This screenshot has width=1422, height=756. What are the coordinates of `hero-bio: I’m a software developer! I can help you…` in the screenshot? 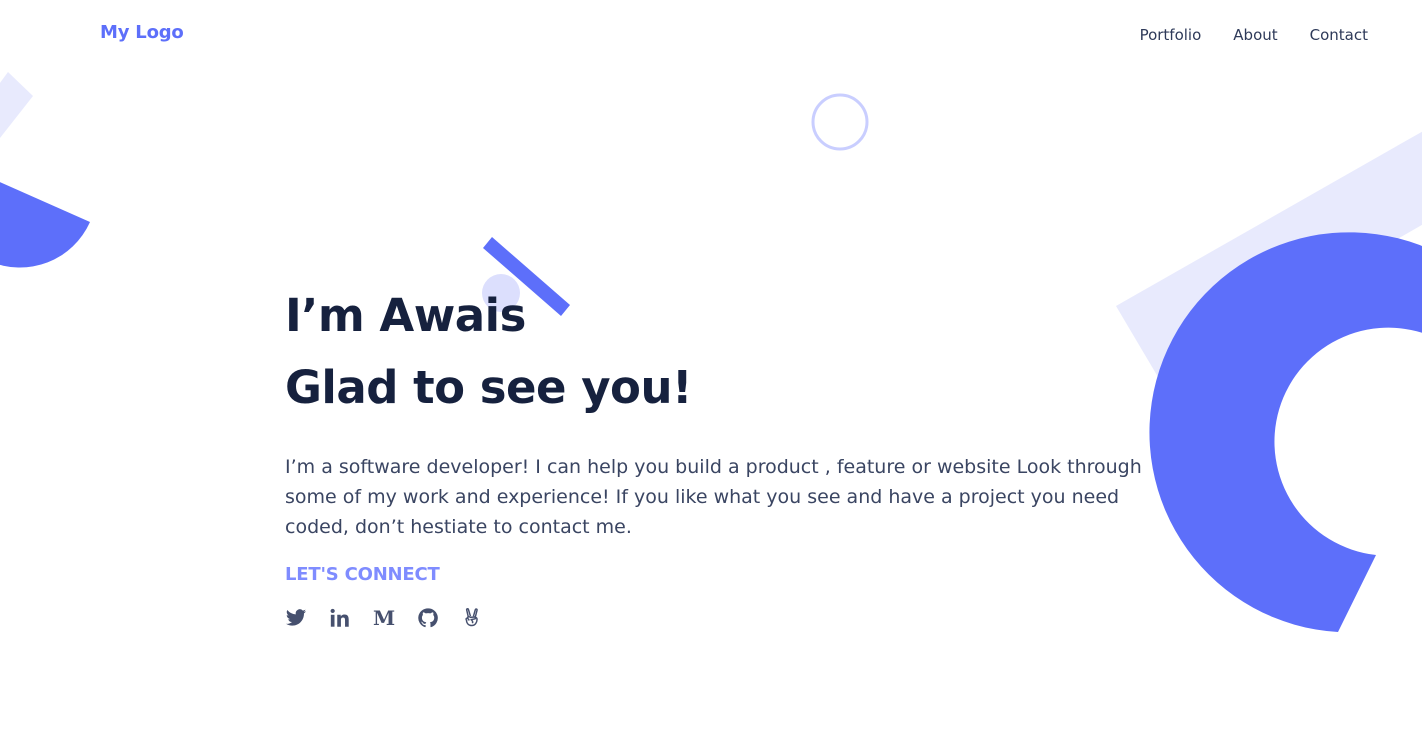 It's located at (713, 497).